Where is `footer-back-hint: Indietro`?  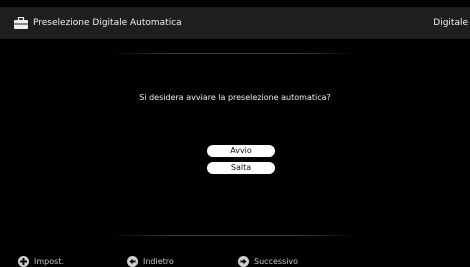
footer-back-hint: Indietro is located at coordinates (150, 261).